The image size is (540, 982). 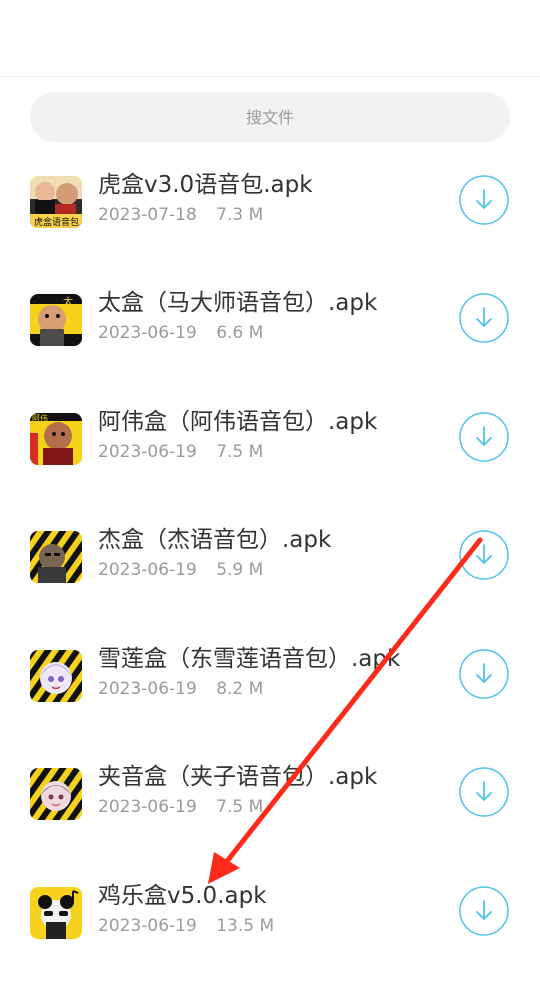 I want to click on file-size: 7.3 M, so click(x=240, y=215).